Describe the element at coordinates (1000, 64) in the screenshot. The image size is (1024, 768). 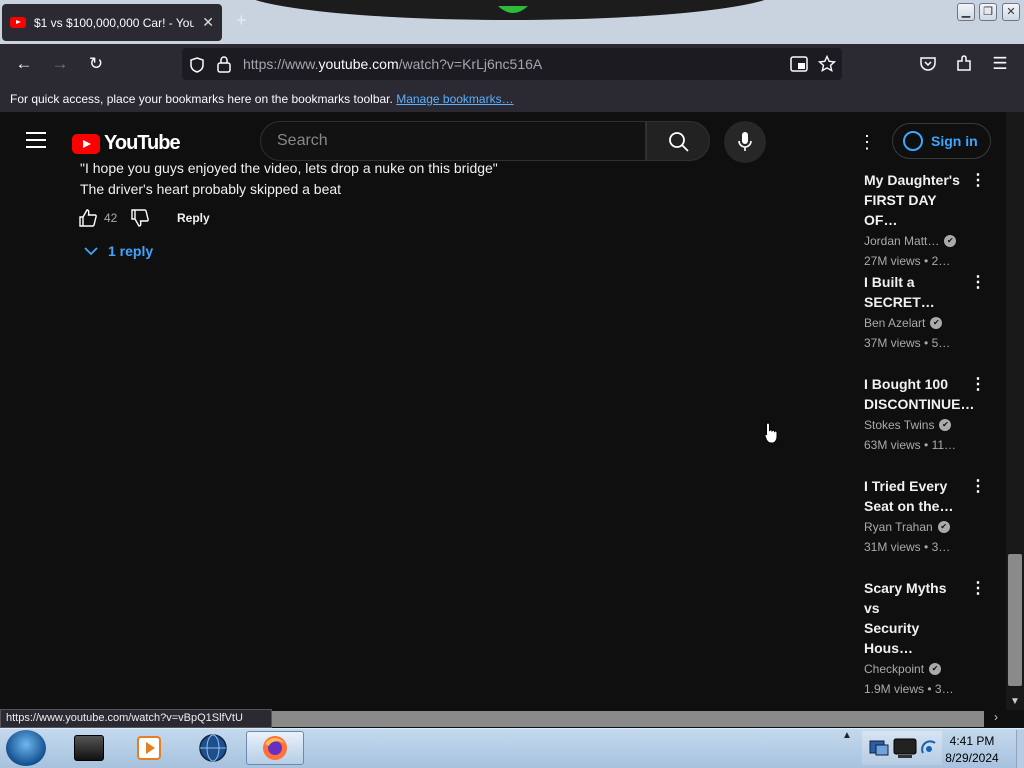
I see `app-menu-icon: ☰` at that location.